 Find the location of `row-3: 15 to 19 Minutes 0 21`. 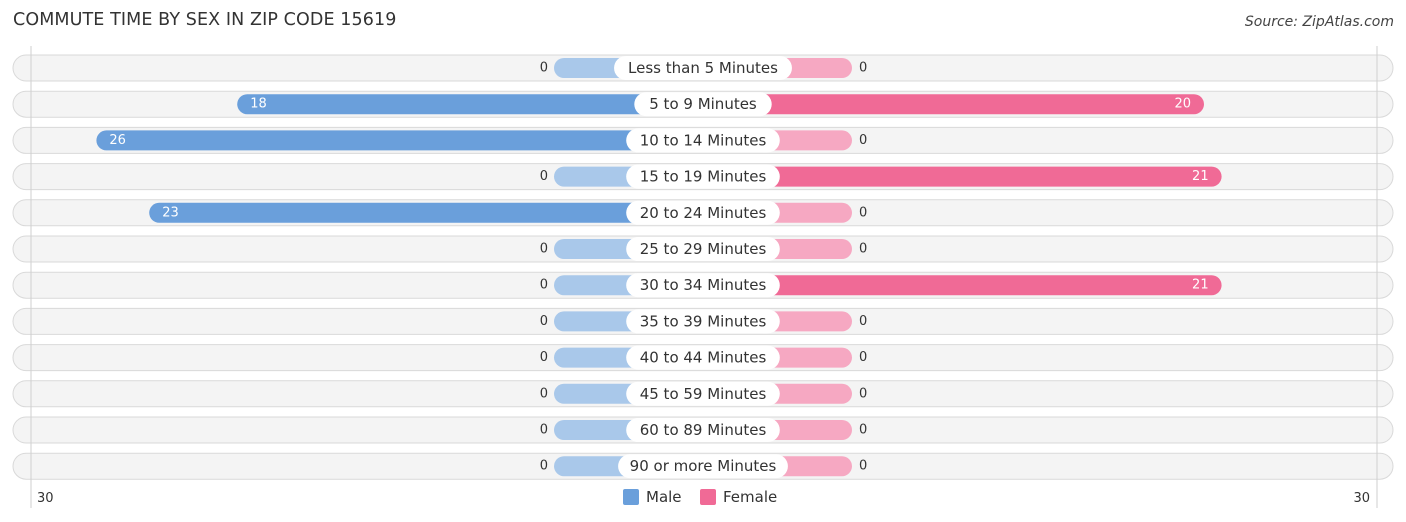

row-3: 15 to 19 Minutes 0 21 is located at coordinates (703, 177).